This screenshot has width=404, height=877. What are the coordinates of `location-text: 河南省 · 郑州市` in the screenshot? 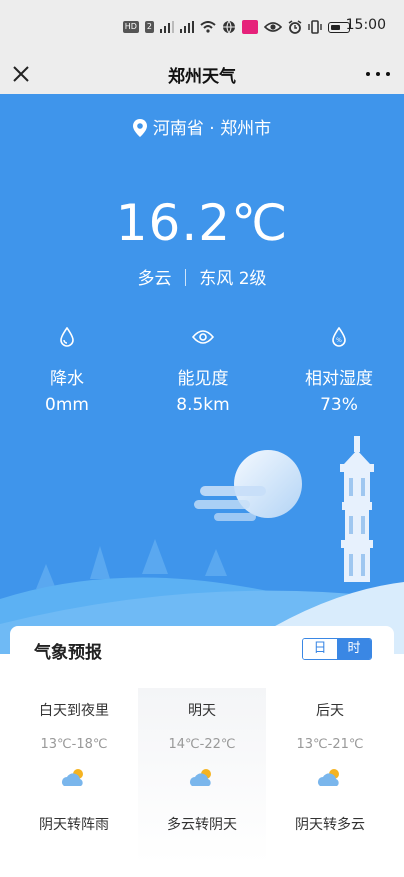 It's located at (212, 129).